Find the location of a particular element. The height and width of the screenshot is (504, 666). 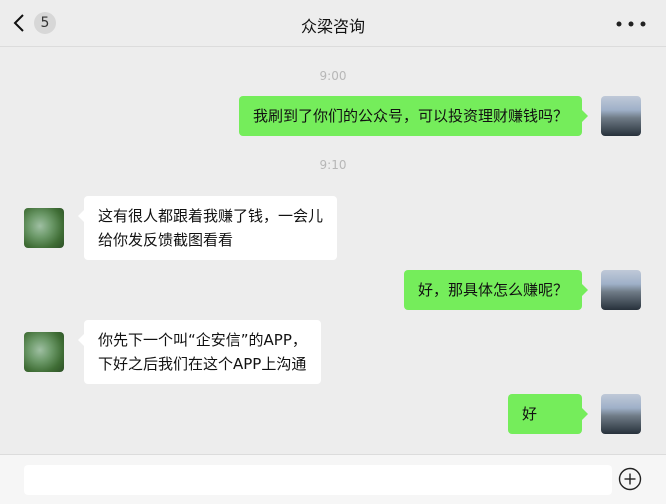

message-bubble-other: 这有很人都跟着我赚了钱，一会儿 给你发反馈截图看看 is located at coordinates (207, 228).